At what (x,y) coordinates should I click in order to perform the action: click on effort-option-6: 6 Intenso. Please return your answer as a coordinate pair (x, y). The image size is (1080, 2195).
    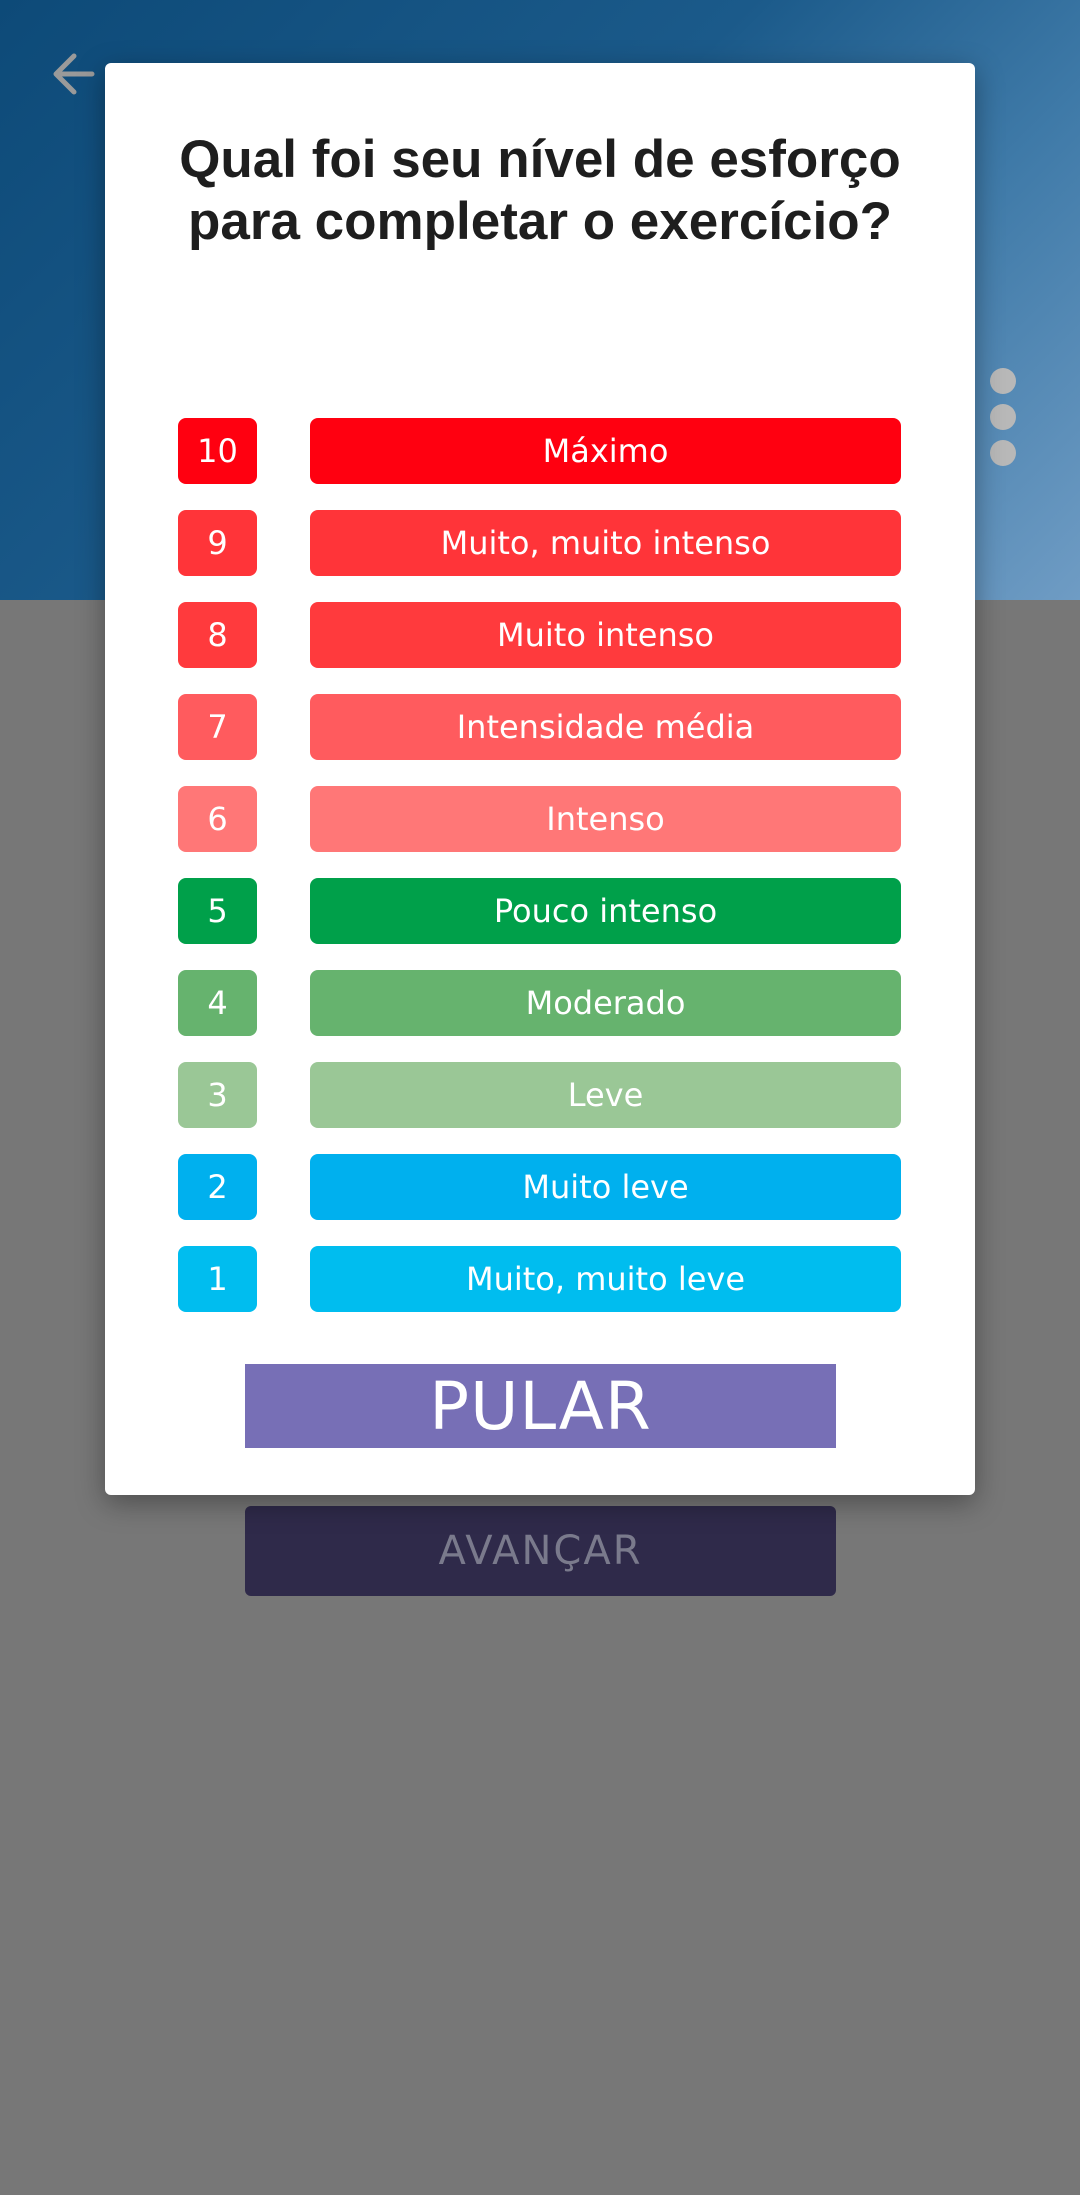
    Looking at the image, I should click on (539, 819).